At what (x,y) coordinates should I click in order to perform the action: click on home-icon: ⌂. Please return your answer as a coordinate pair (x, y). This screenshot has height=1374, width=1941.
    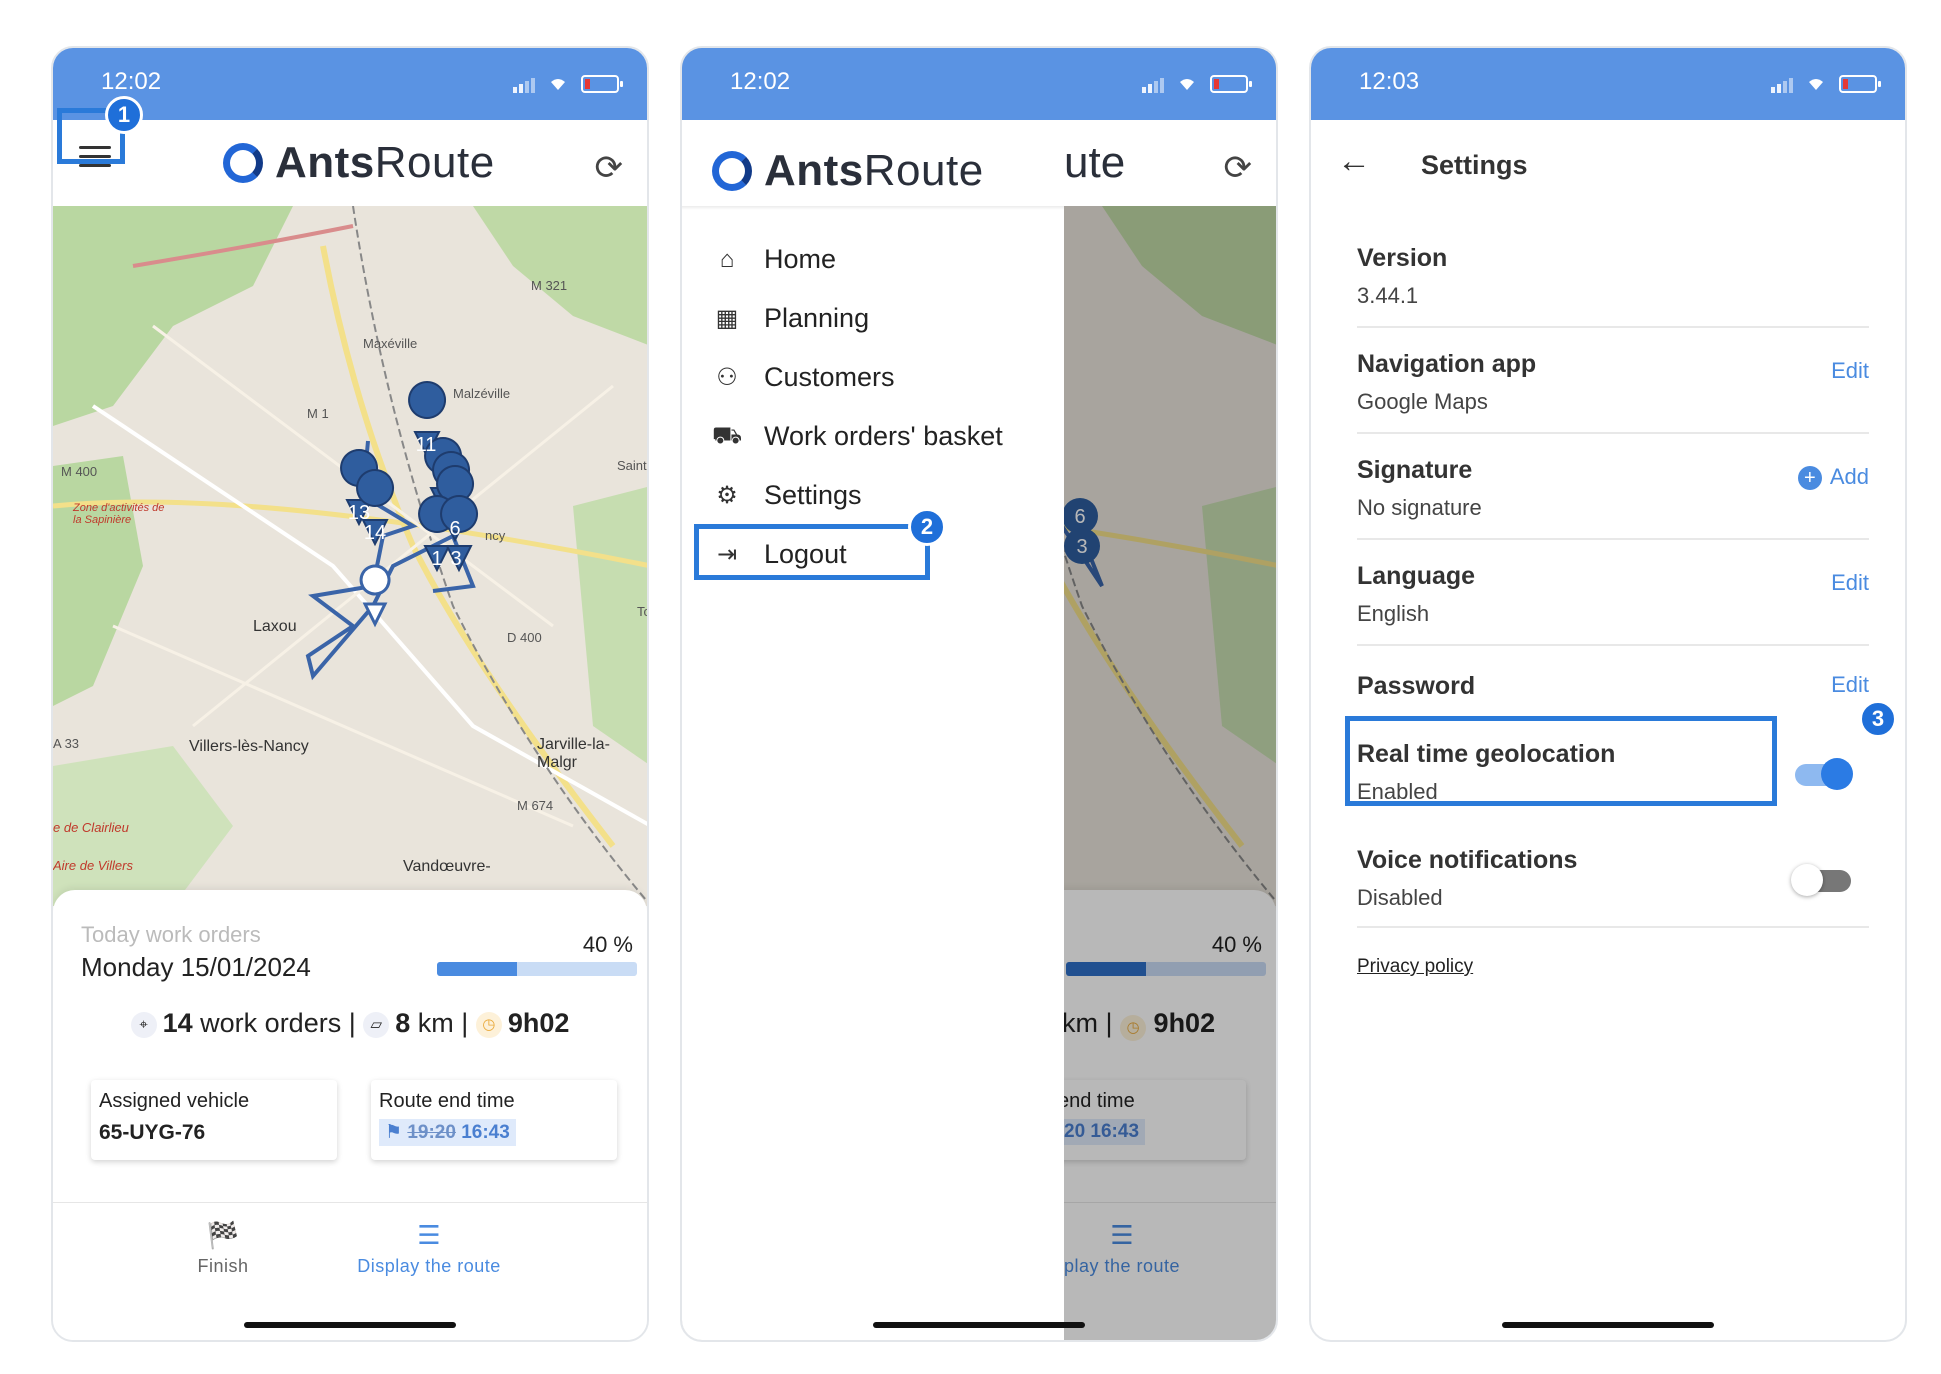
    Looking at the image, I should click on (727, 259).